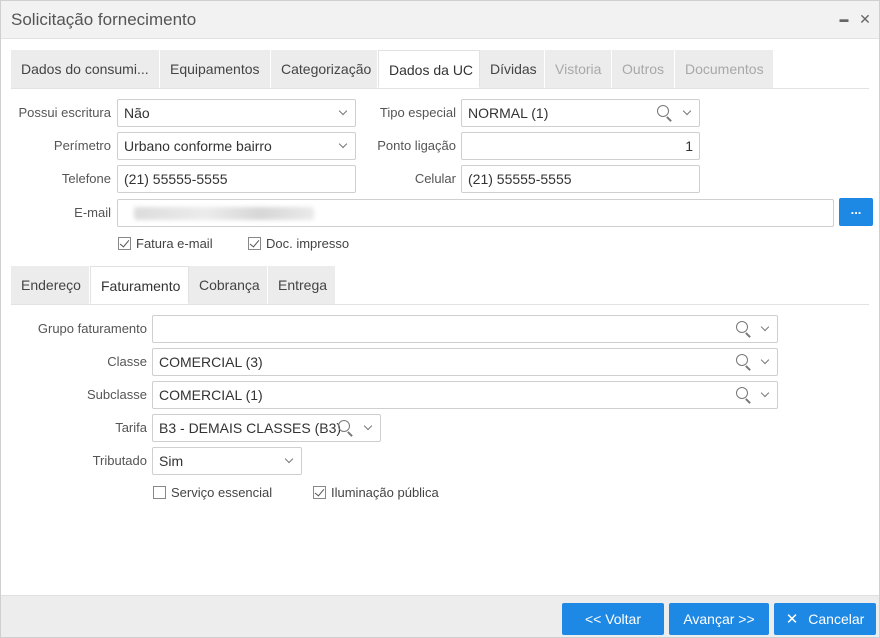  Describe the element at coordinates (174, 243) in the screenshot. I see `fatura-email-label: Fatura e-mail` at that location.